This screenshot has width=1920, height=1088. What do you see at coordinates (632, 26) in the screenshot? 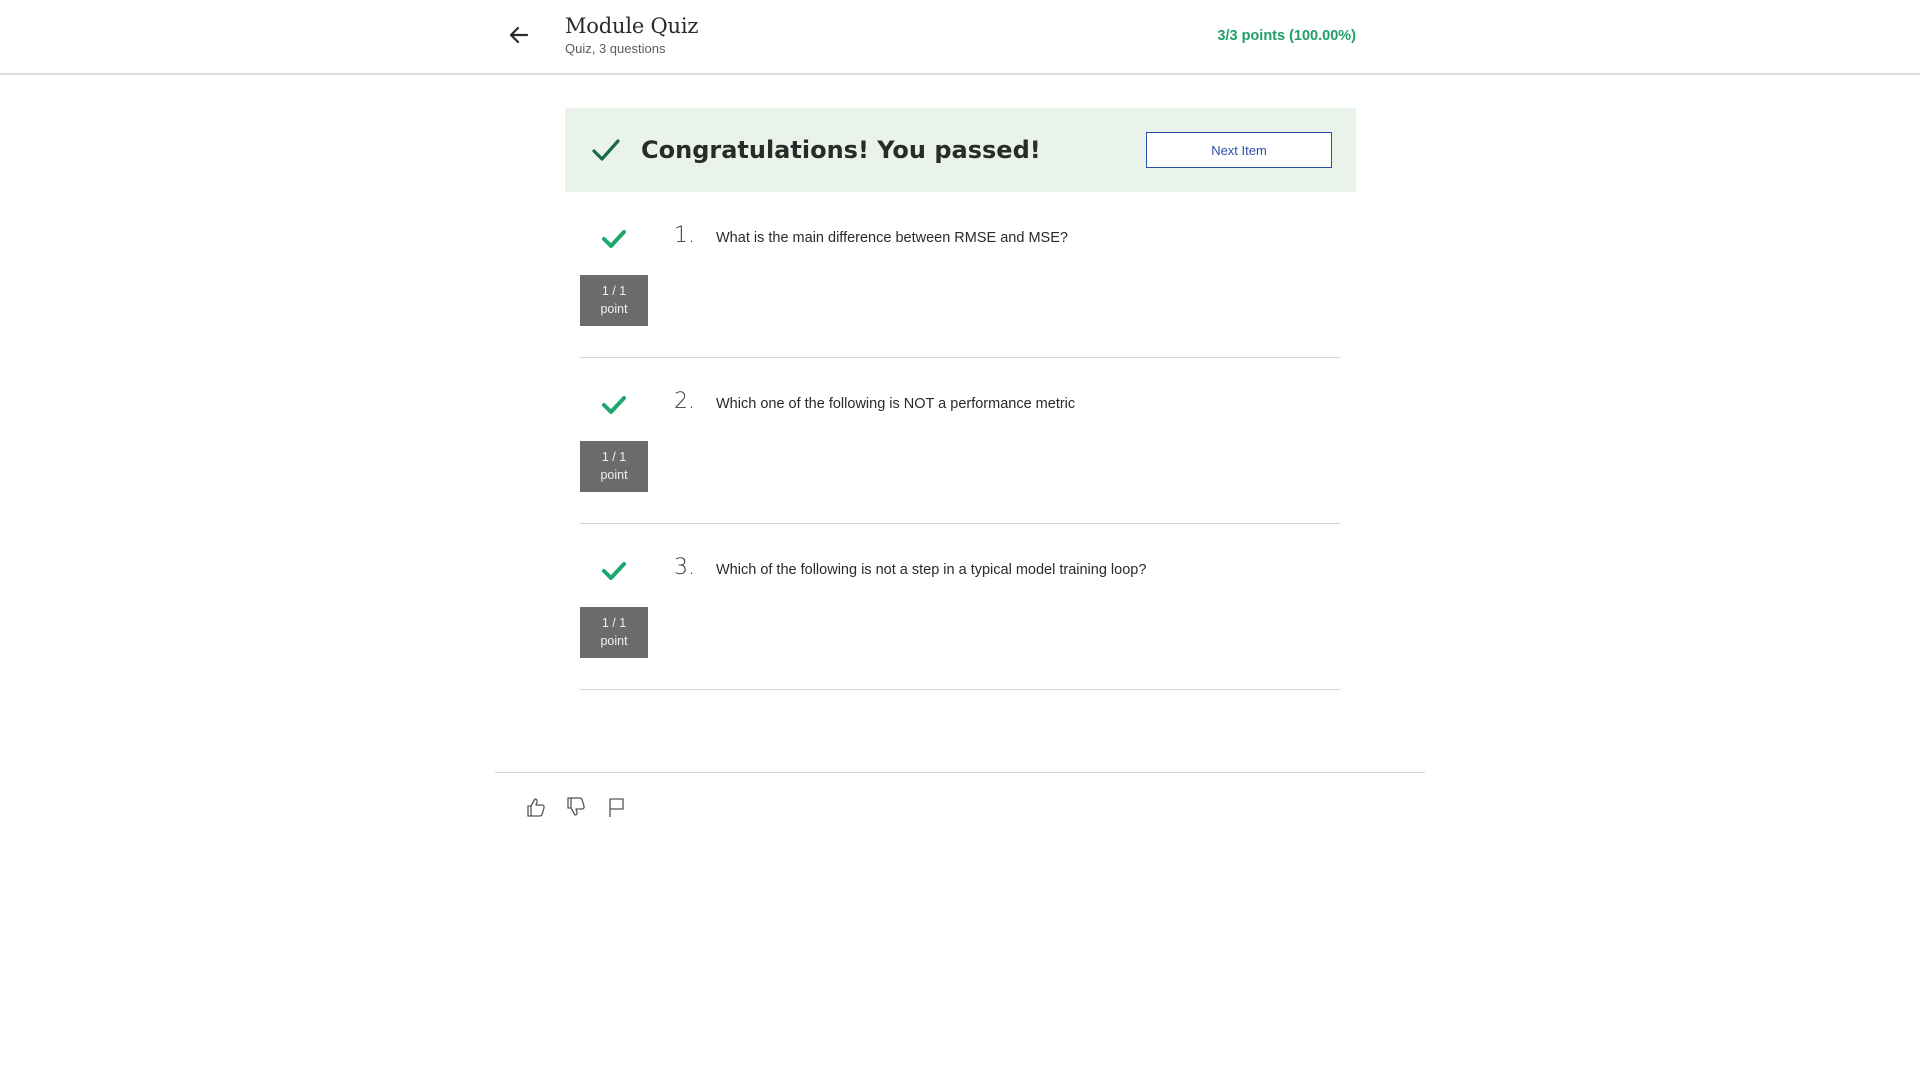
I see `page-title: Module Quiz` at bounding box center [632, 26].